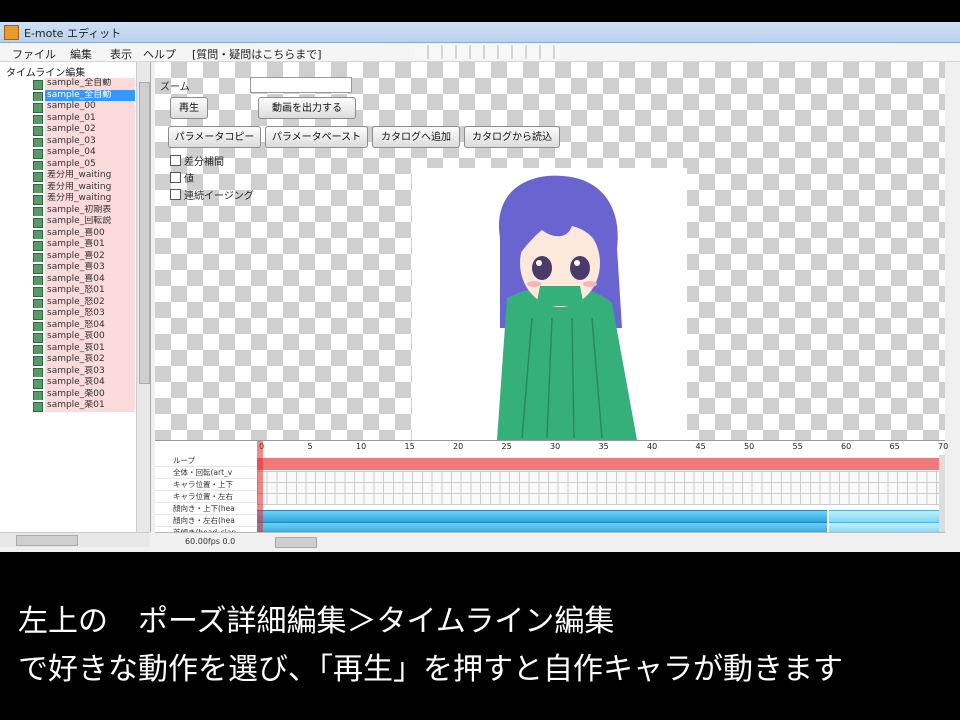 This screenshot has width=960, height=720. Describe the element at coordinates (121, 54) in the screenshot. I see `menu-view: 表示` at that location.